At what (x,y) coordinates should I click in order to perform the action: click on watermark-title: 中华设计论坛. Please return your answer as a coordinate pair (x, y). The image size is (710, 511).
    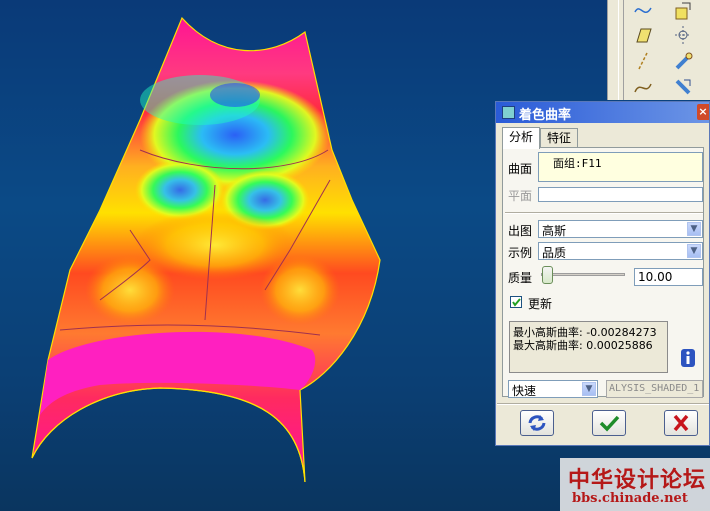
    Looking at the image, I should click on (637, 480).